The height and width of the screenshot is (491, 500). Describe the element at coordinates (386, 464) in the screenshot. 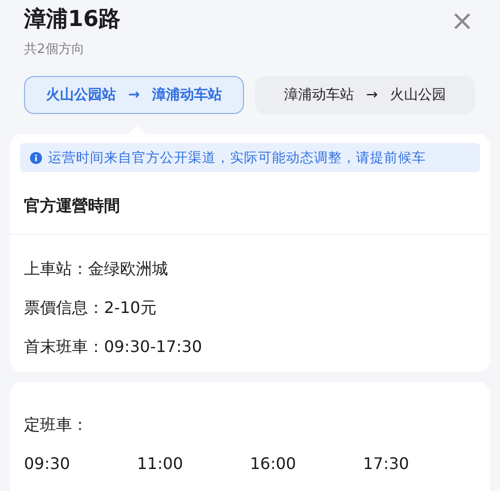

I see `departure-time: 17:30` at that location.